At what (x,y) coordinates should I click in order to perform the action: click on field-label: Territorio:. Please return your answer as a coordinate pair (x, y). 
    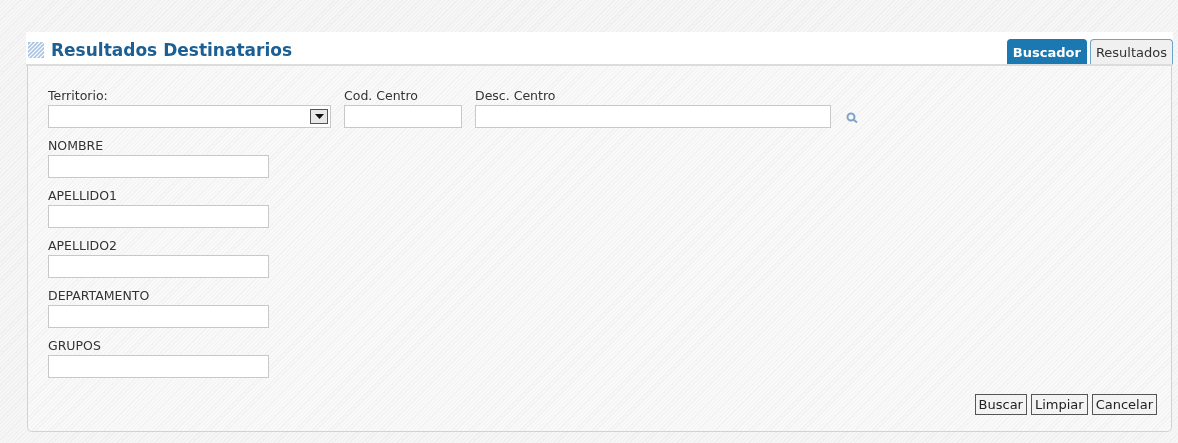
    Looking at the image, I should click on (78, 96).